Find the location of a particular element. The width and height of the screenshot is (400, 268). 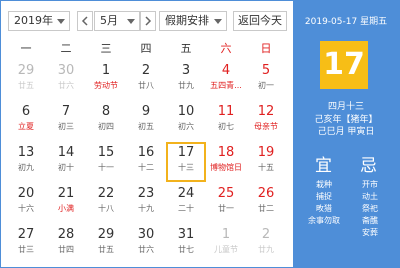

day-number: 5 is located at coordinates (266, 70).